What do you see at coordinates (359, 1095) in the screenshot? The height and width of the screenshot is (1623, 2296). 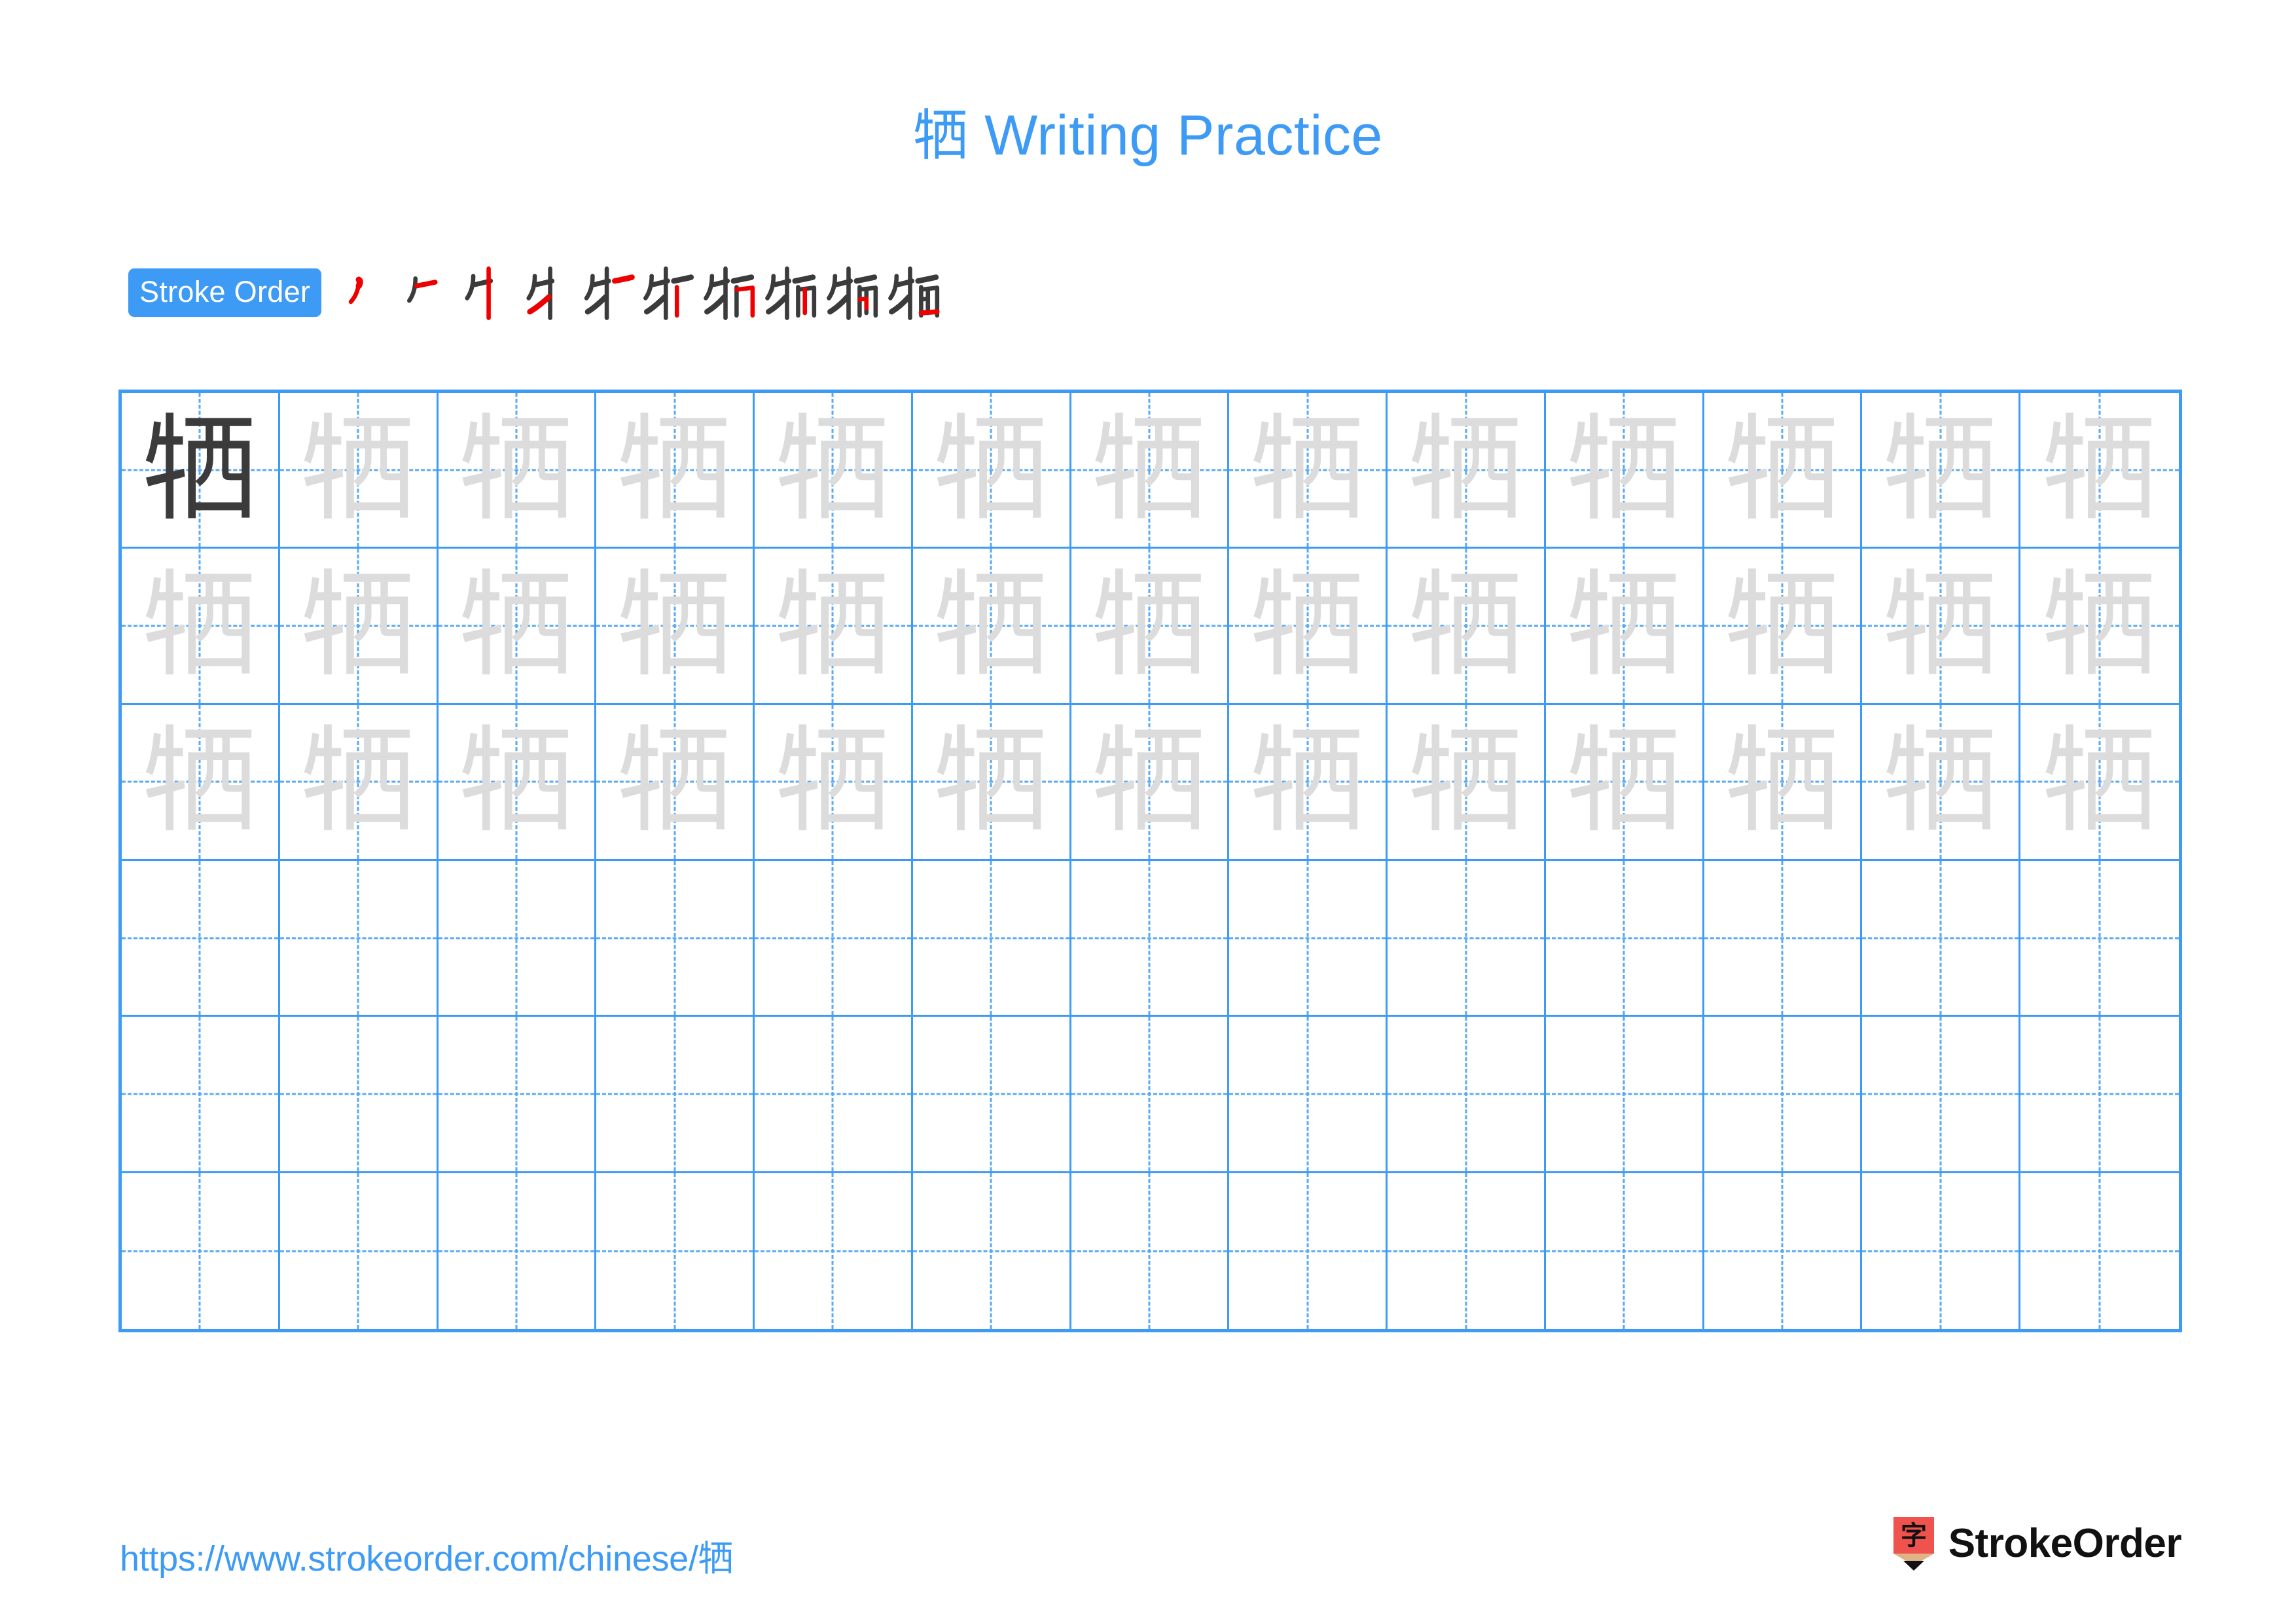 I see `practice-cell-r5-c2` at bounding box center [359, 1095].